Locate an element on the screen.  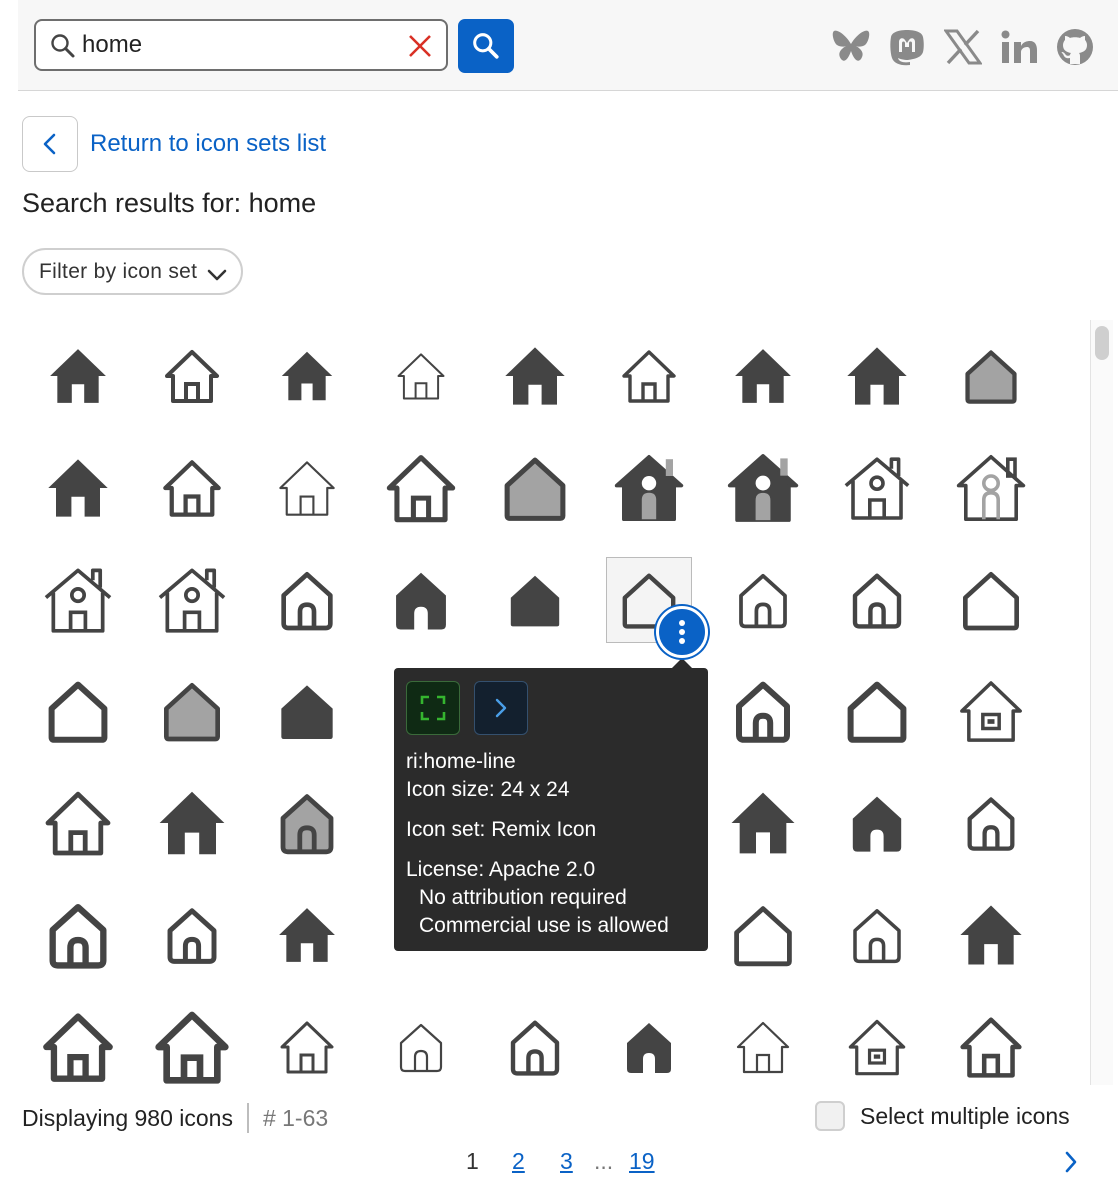
commercial-note: Commercial use is allowed is located at coordinates (544, 925).